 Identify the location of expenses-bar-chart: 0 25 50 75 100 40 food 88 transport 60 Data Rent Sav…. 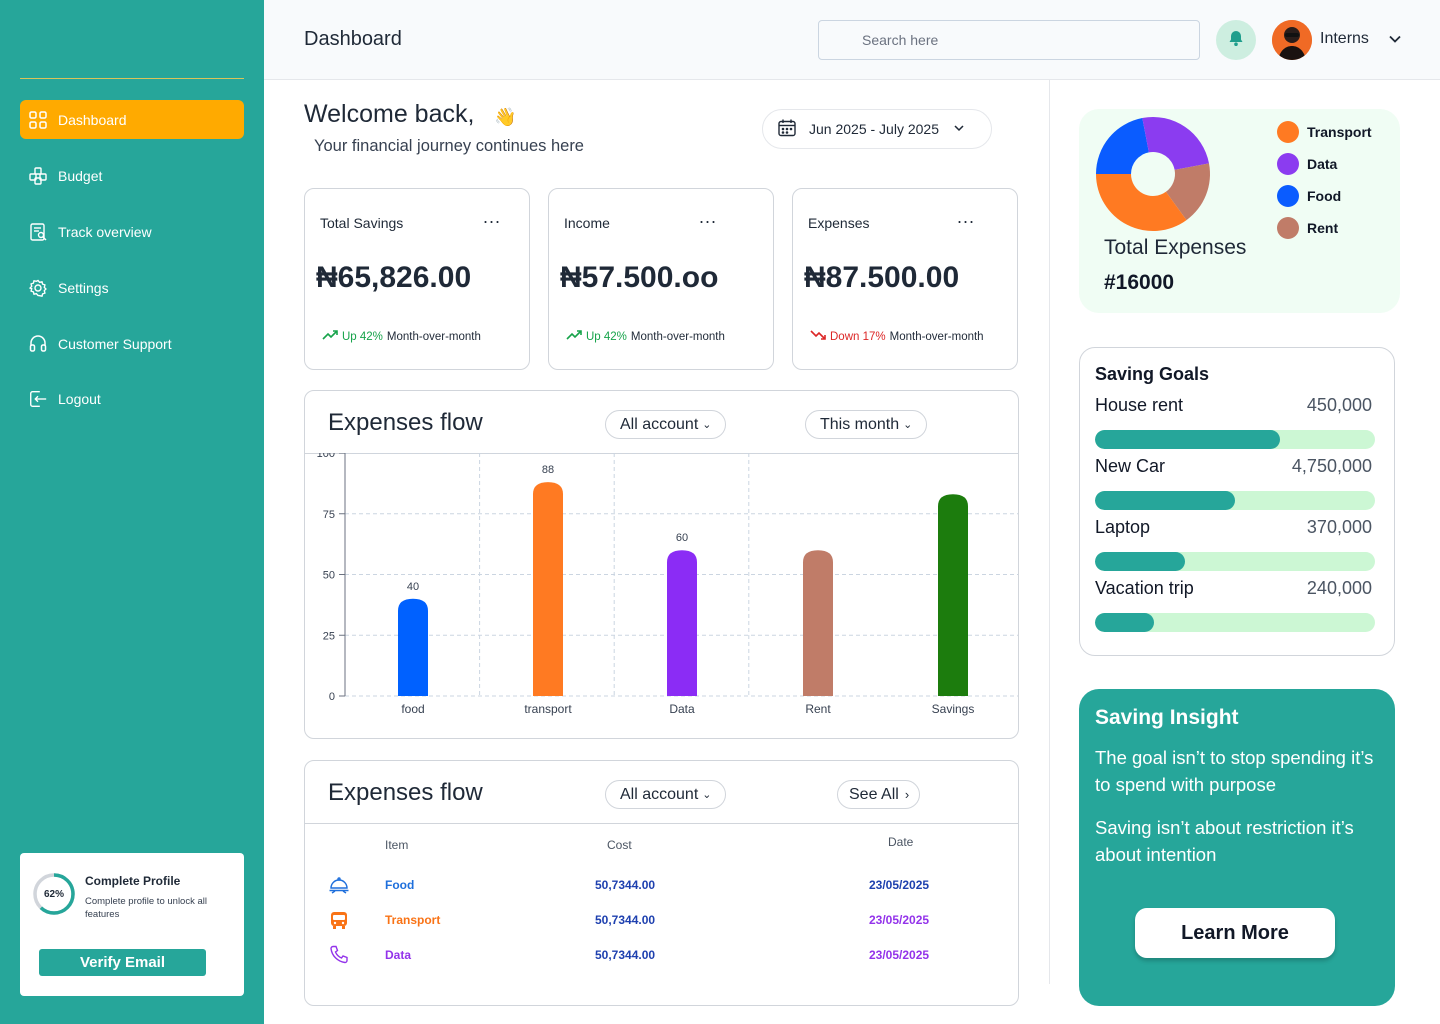
(667, 584).